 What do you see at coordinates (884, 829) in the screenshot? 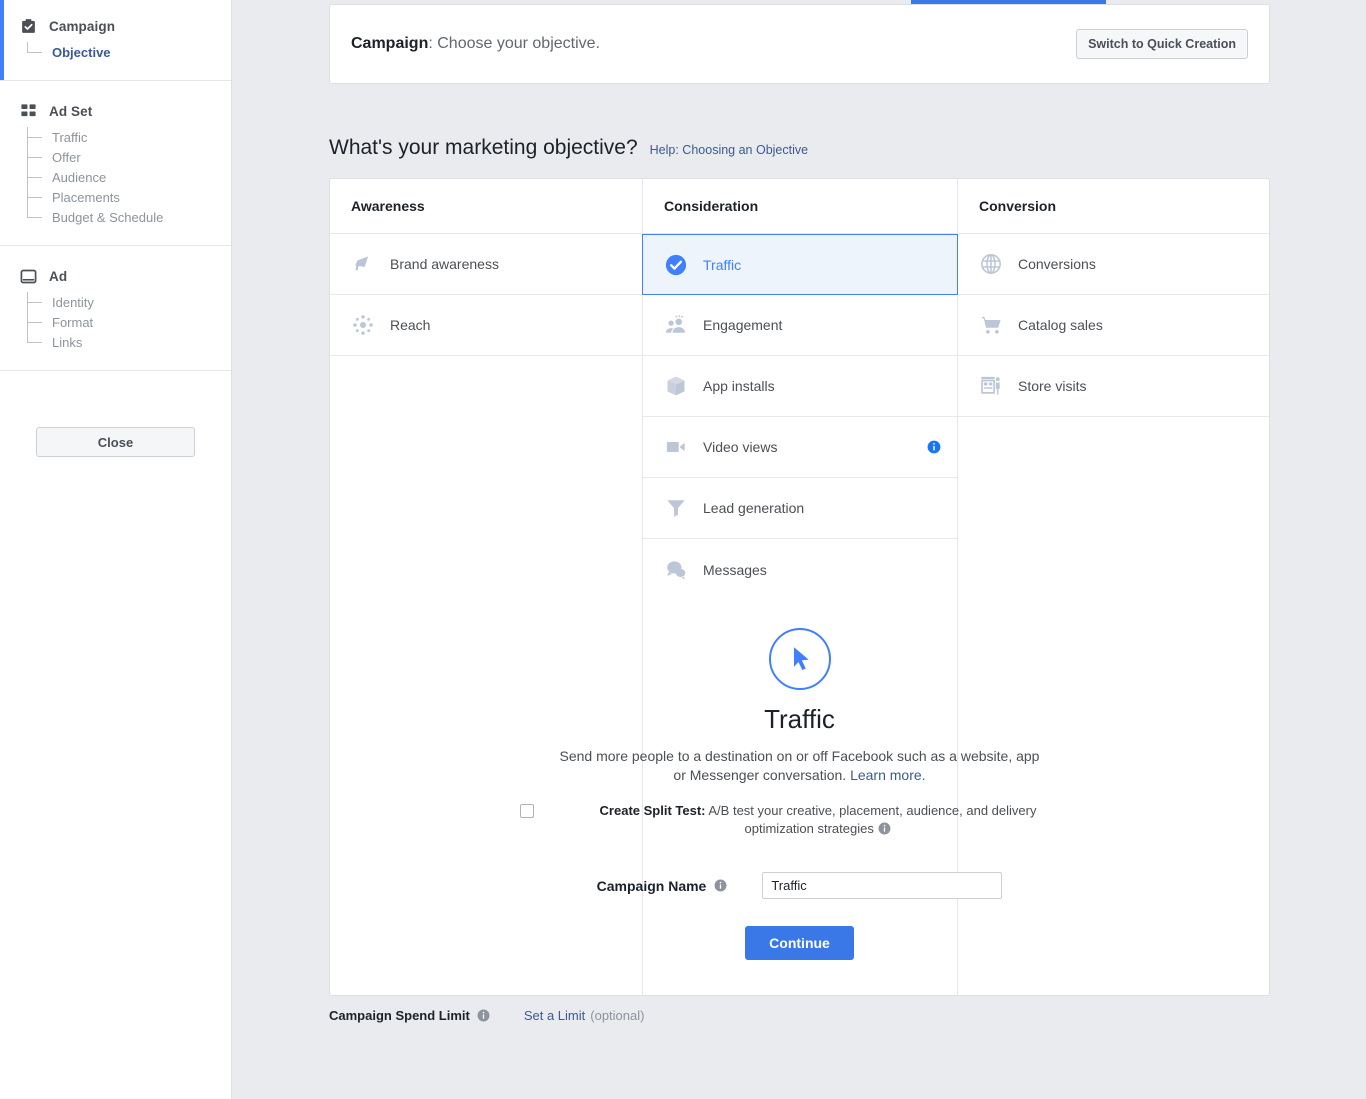
I see `split-test-info-icon` at bounding box center [884, 829].